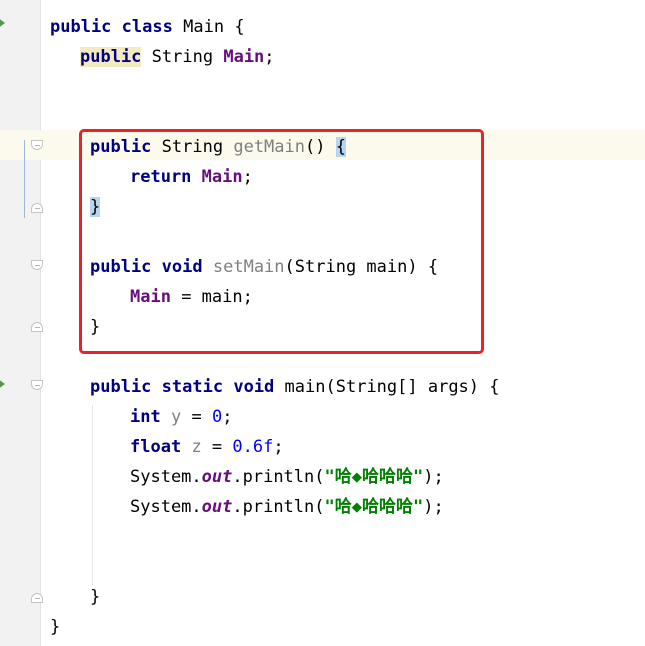  What do you see at coordinates (24, 179) in the screenshot?
I see `caret-scope-bar` at bounding box center [24, 179].